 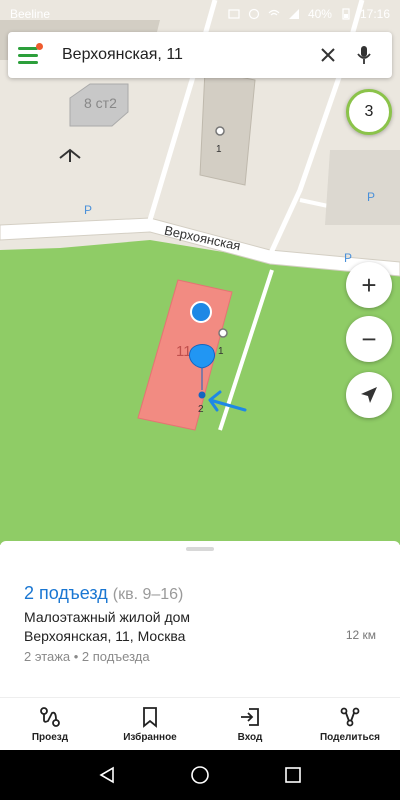 What do you see at coordinates (87, 656) in the screenshot?
I see `building-details: 2 этажа • 2 подъезда` at bounding box center [87, 656].